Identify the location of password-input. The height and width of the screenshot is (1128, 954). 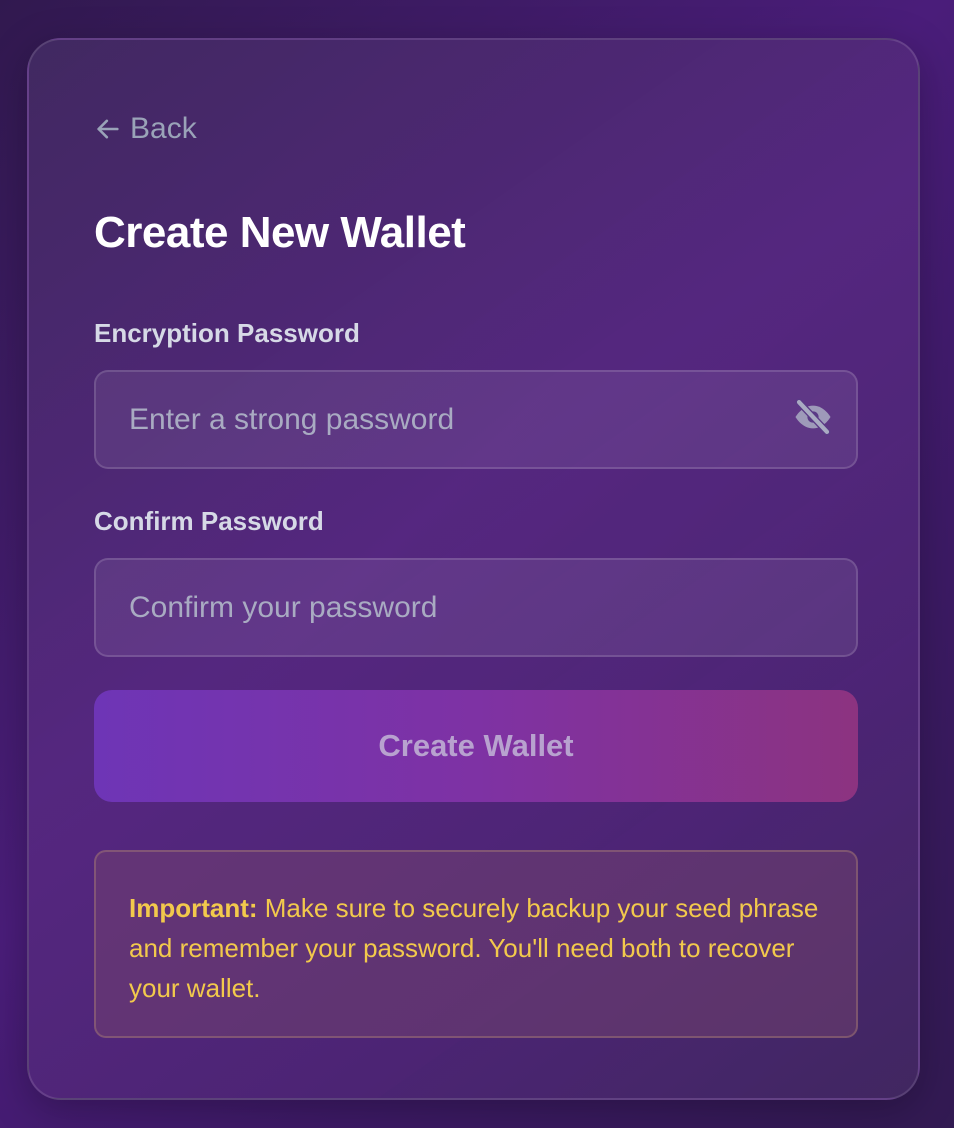
(476, 419).